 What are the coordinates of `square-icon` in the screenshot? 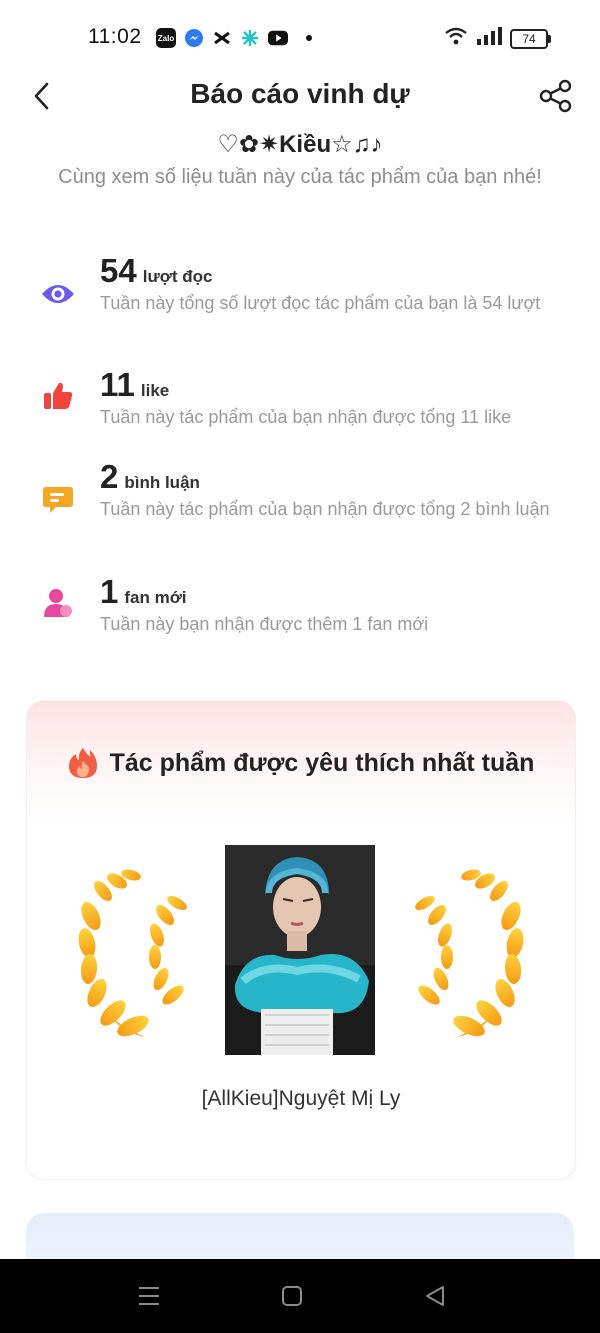 It's located at (292, 1296).